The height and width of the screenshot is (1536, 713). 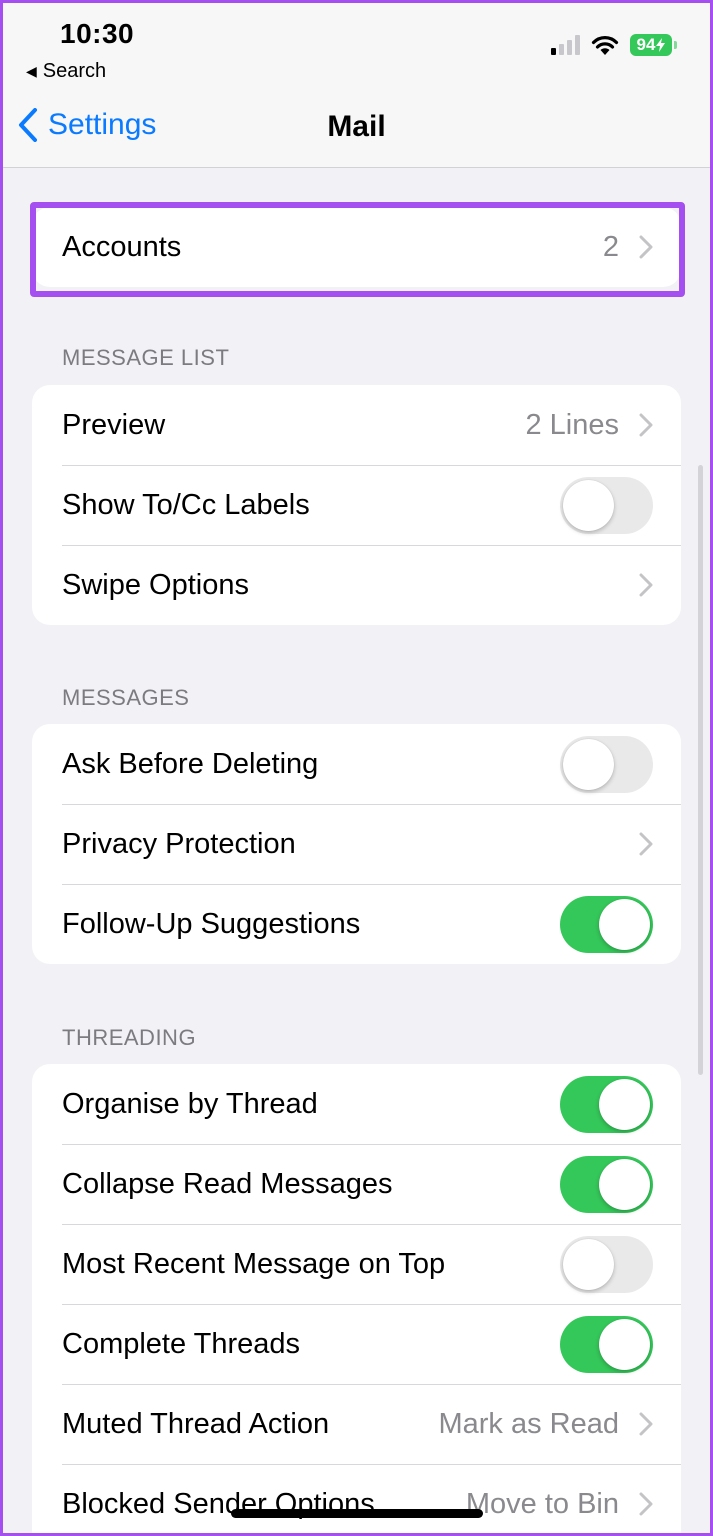 I want to click on most-recent-message-on-top-toggle, so click(x=606, y=1264).